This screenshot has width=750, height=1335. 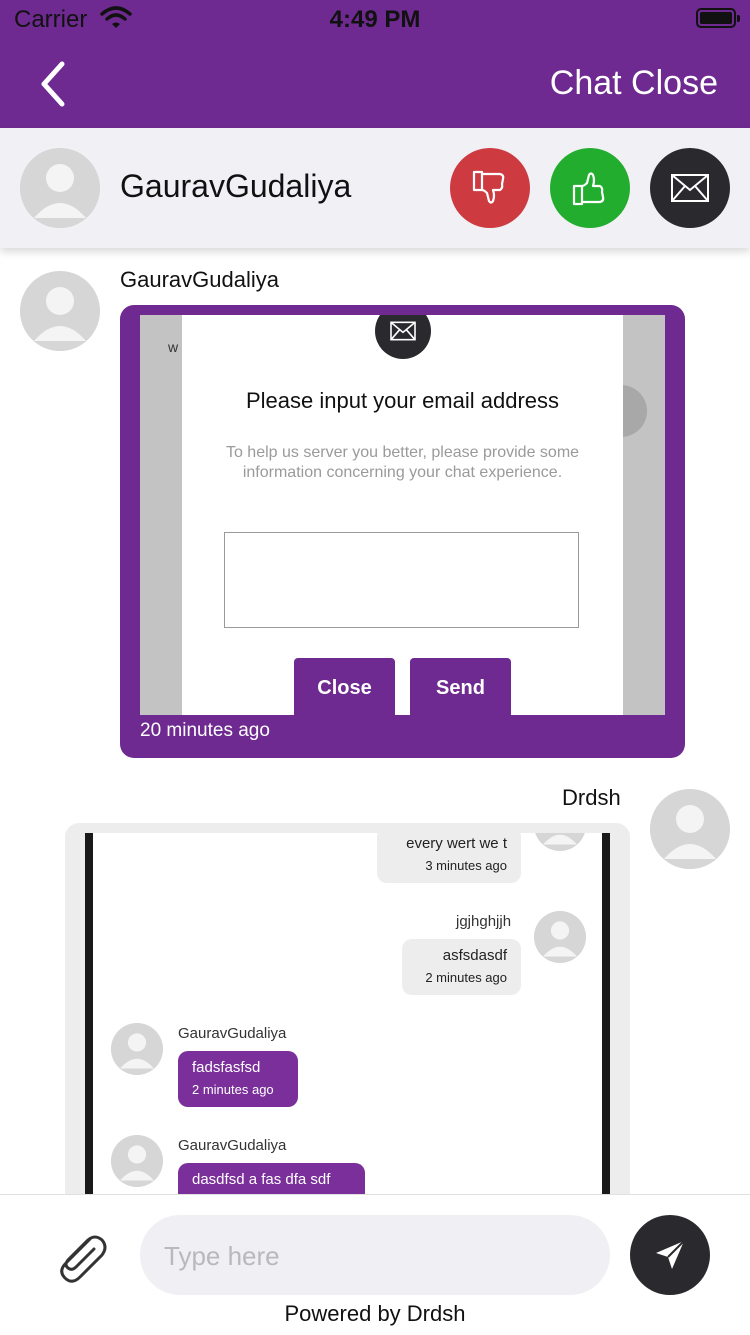 What do you see at coordinates (634, 83) in the screenshot?
I see `chat-close-button: Chat Close` at bounding box center [634, 83].